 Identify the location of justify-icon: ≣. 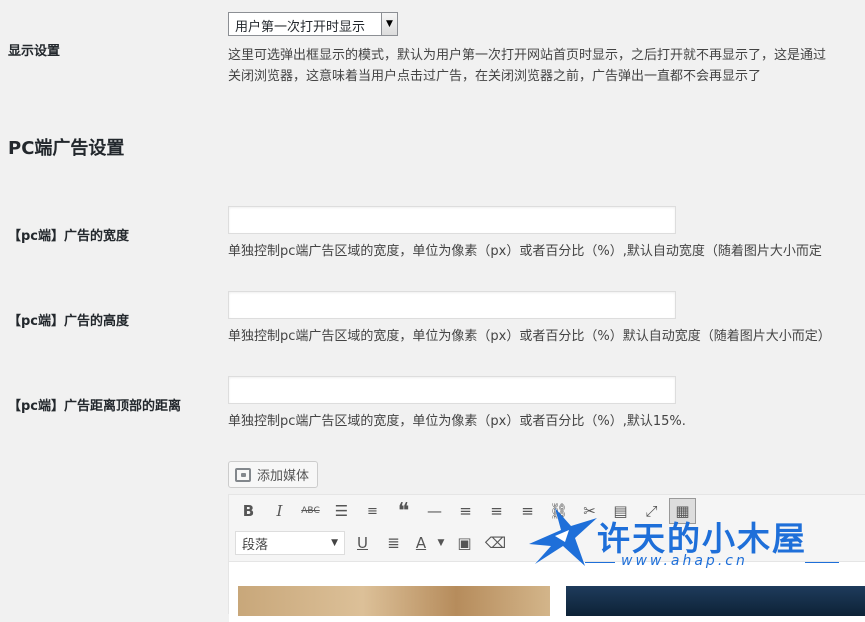
(393, 543).